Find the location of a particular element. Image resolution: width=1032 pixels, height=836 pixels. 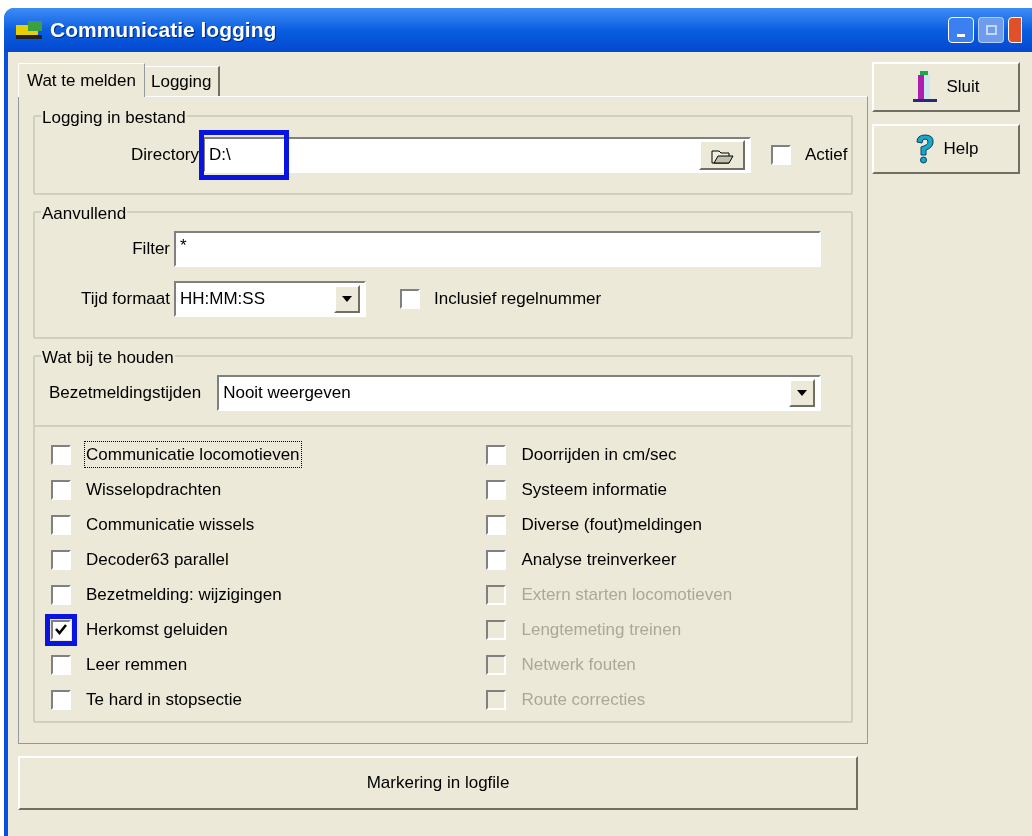

tab: Wat te melden is located at coordinates (81, 80).